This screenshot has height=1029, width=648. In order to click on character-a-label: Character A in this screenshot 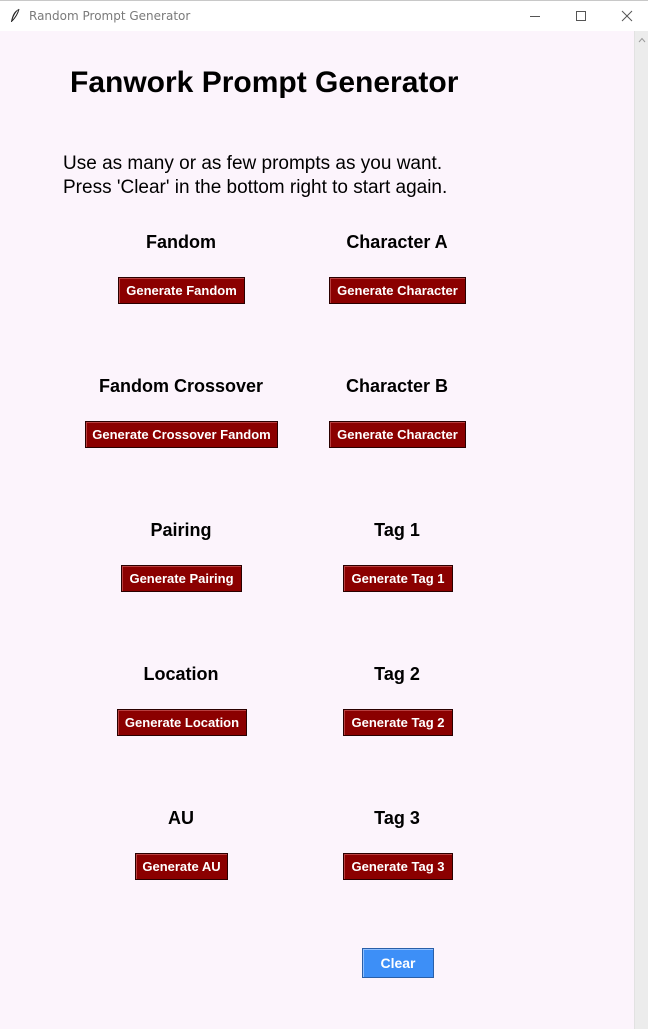, I will do `click(397, 242)`.